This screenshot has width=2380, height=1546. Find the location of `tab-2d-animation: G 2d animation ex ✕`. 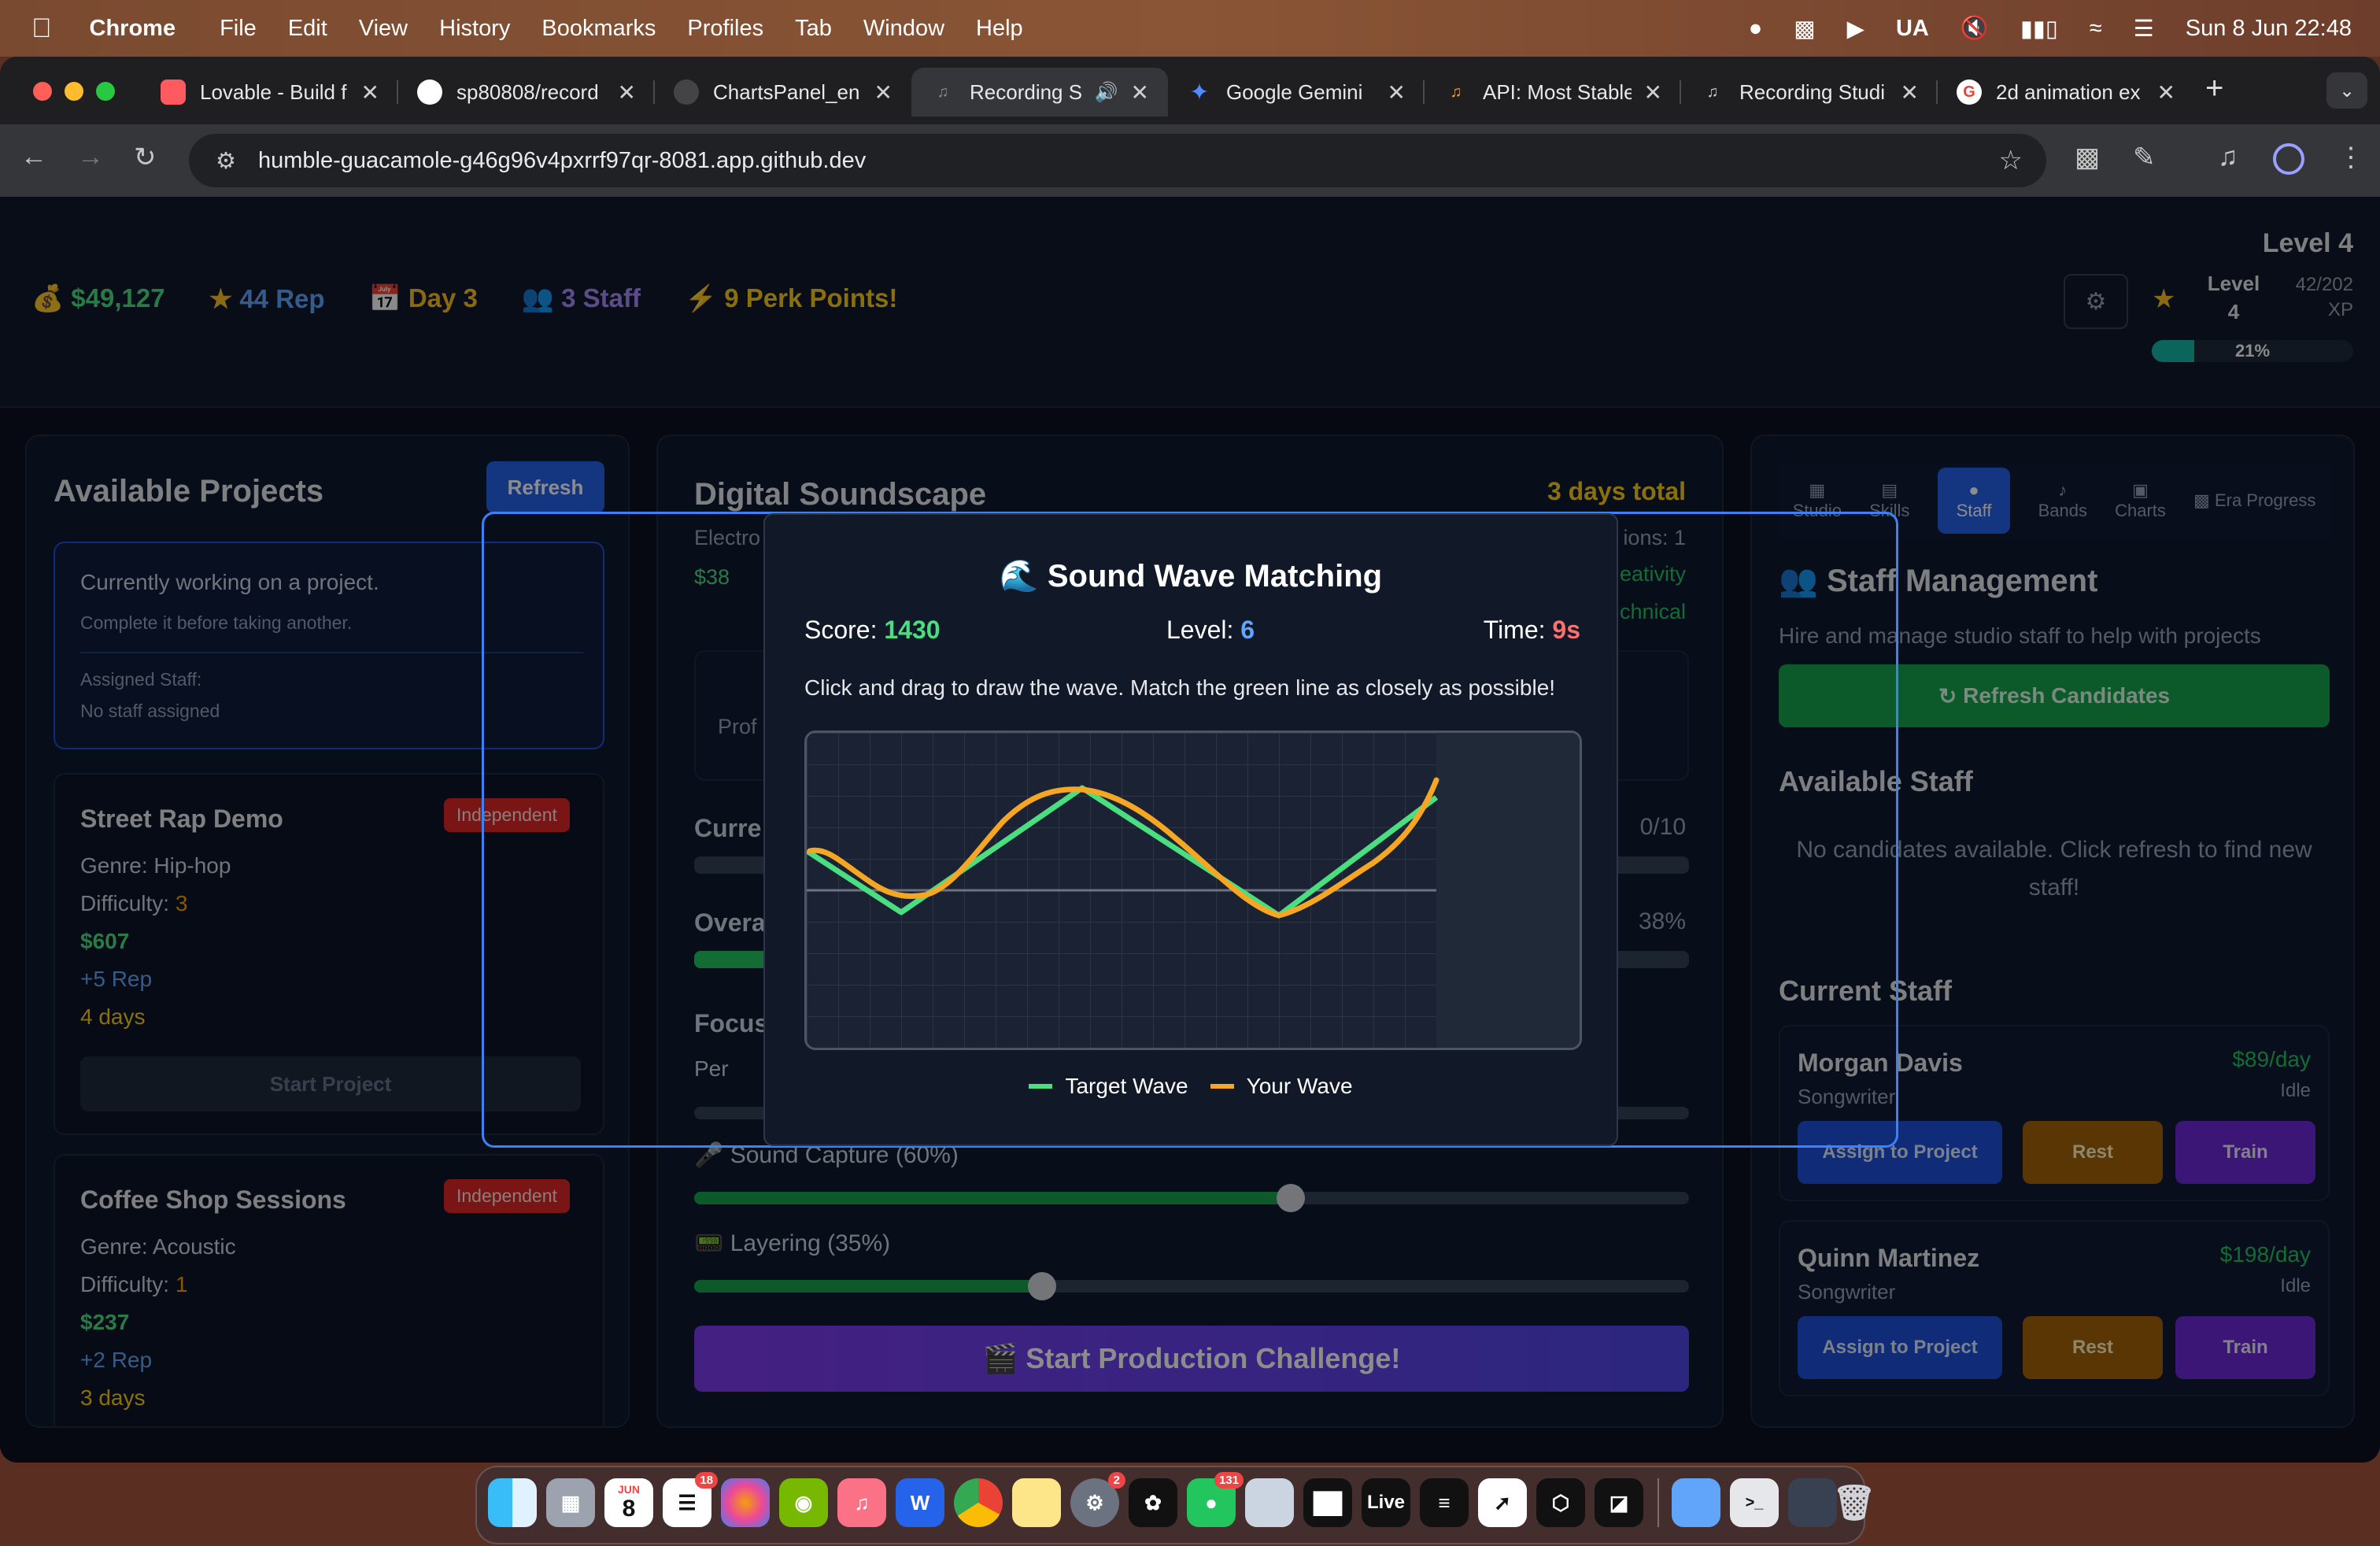

tab-2d-animation: G 2d animation ex ✕ is located at coordinates (2066, 93).